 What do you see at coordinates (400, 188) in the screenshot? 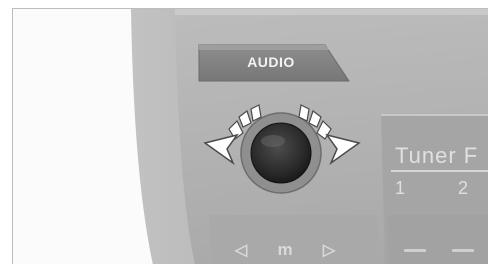
I see `preset-1: 1` at bounding box center [400, 188].